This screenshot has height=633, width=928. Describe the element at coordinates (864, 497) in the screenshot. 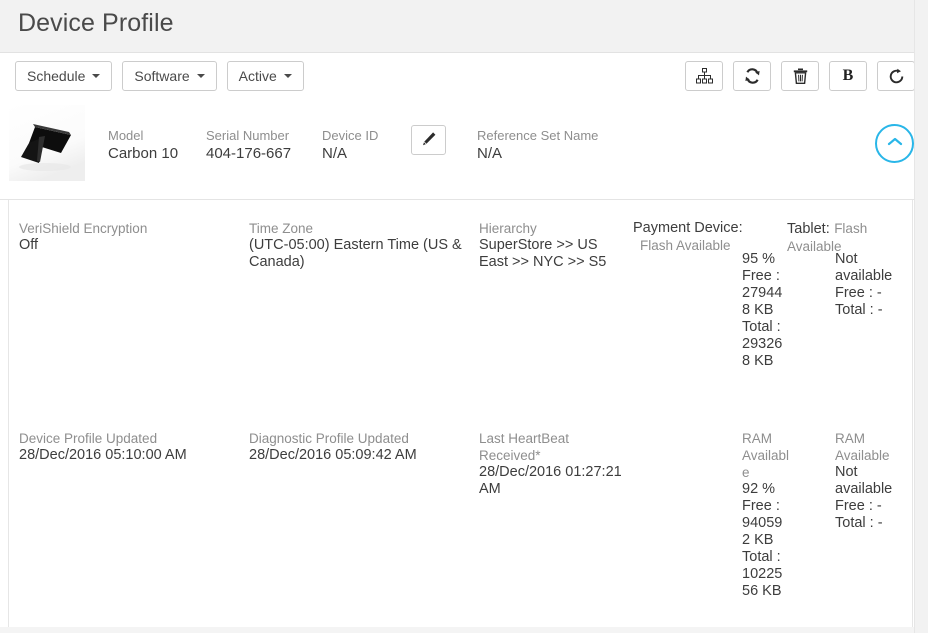

I see `ram-secondary-value: Not available Free : - Total : -` at that location.